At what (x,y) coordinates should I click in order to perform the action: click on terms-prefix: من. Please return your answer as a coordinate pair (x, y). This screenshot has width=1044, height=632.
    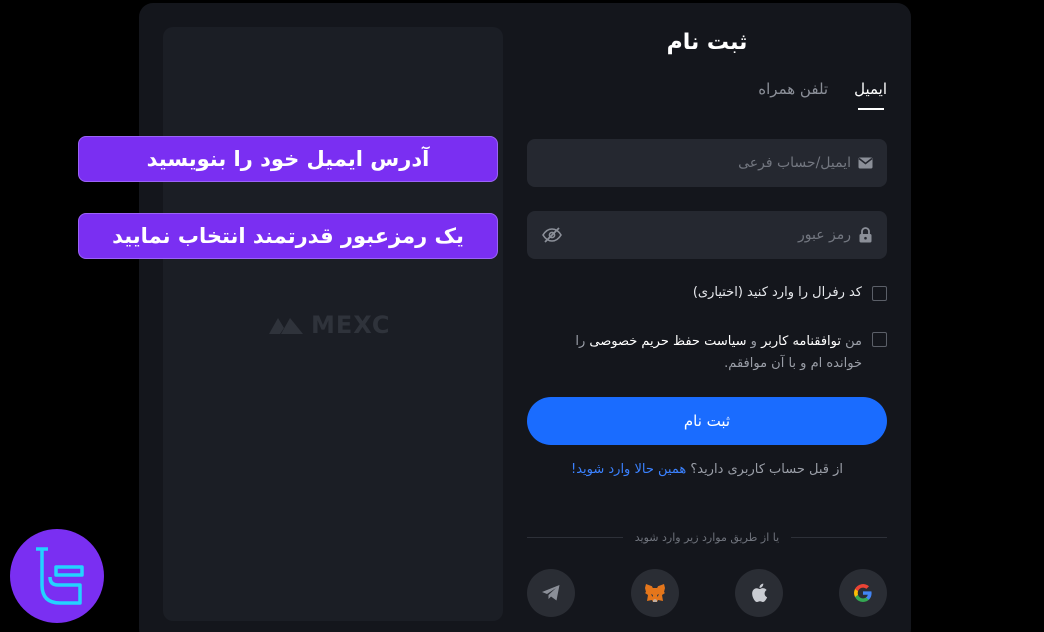
    Looking at the image, I should click on (853, 341).